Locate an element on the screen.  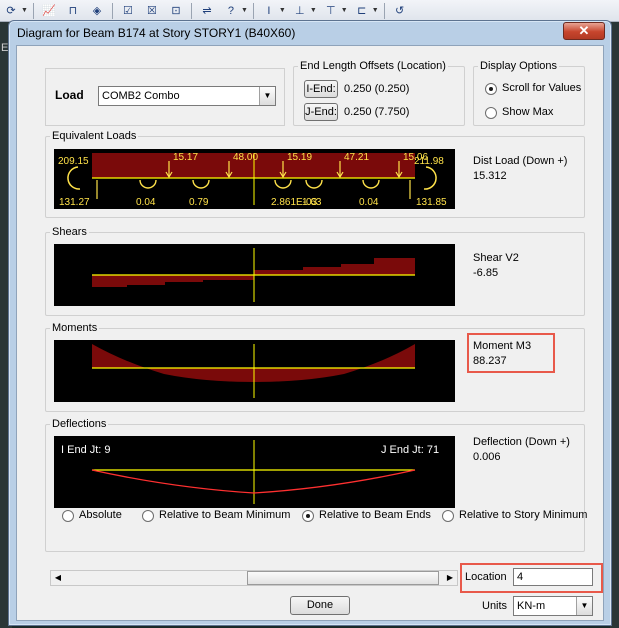
moment-diagram is located at coordinates (254, 371).